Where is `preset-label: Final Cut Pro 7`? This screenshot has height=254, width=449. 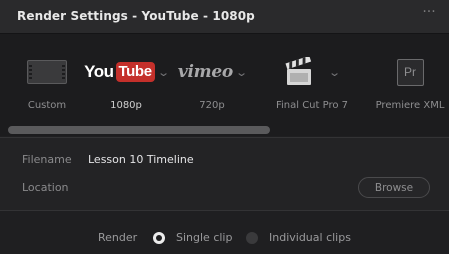
preset-label: Final Cut Pro 7 is located at coordinates (312, 105).